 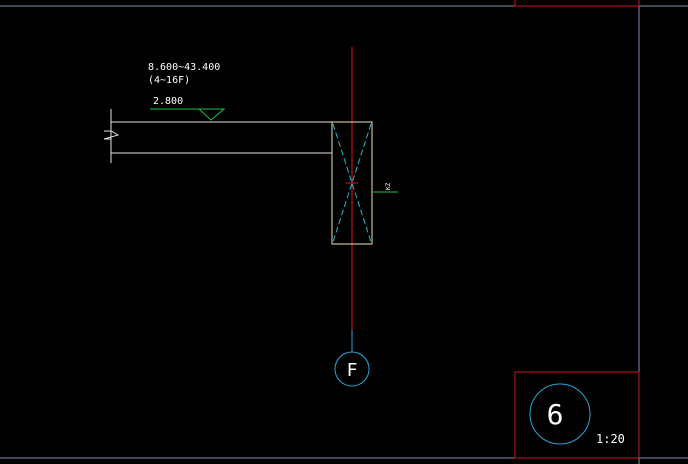 I want to click on detail-number-text: 6, so click(x=555, y=414).